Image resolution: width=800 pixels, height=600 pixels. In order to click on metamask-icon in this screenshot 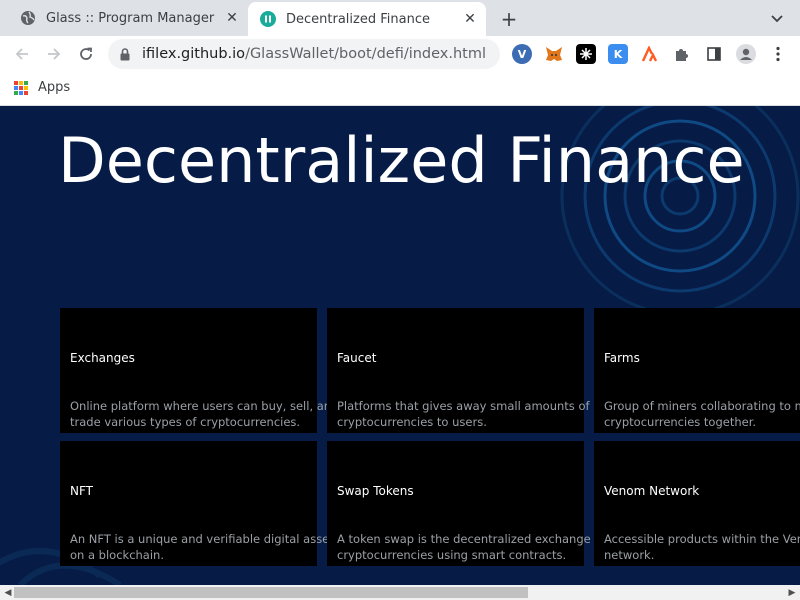, I will do `click(554, 54)`.